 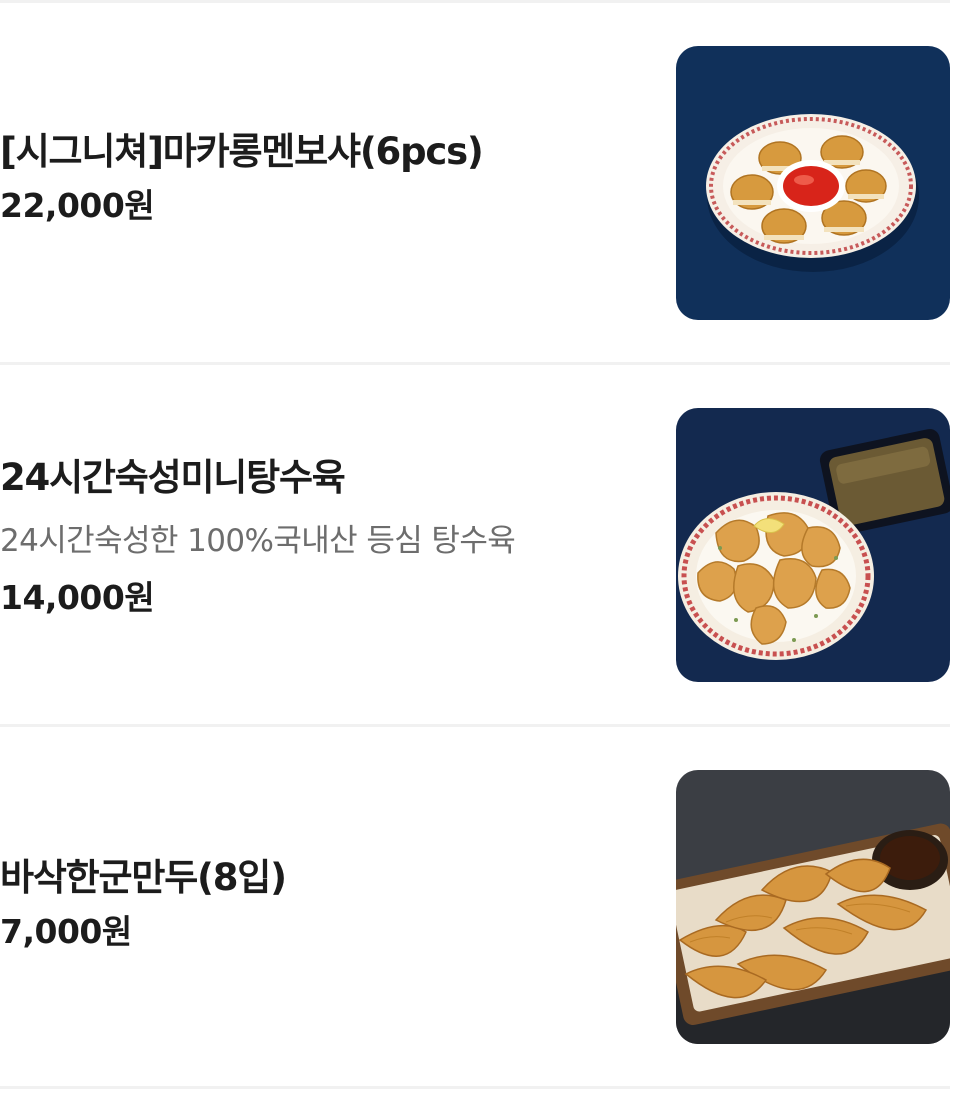 I want to click on menu-item-info: [시그니쳐]마카롱멘보샤(6pcs) 22,000원, so click(x=242, y=178).